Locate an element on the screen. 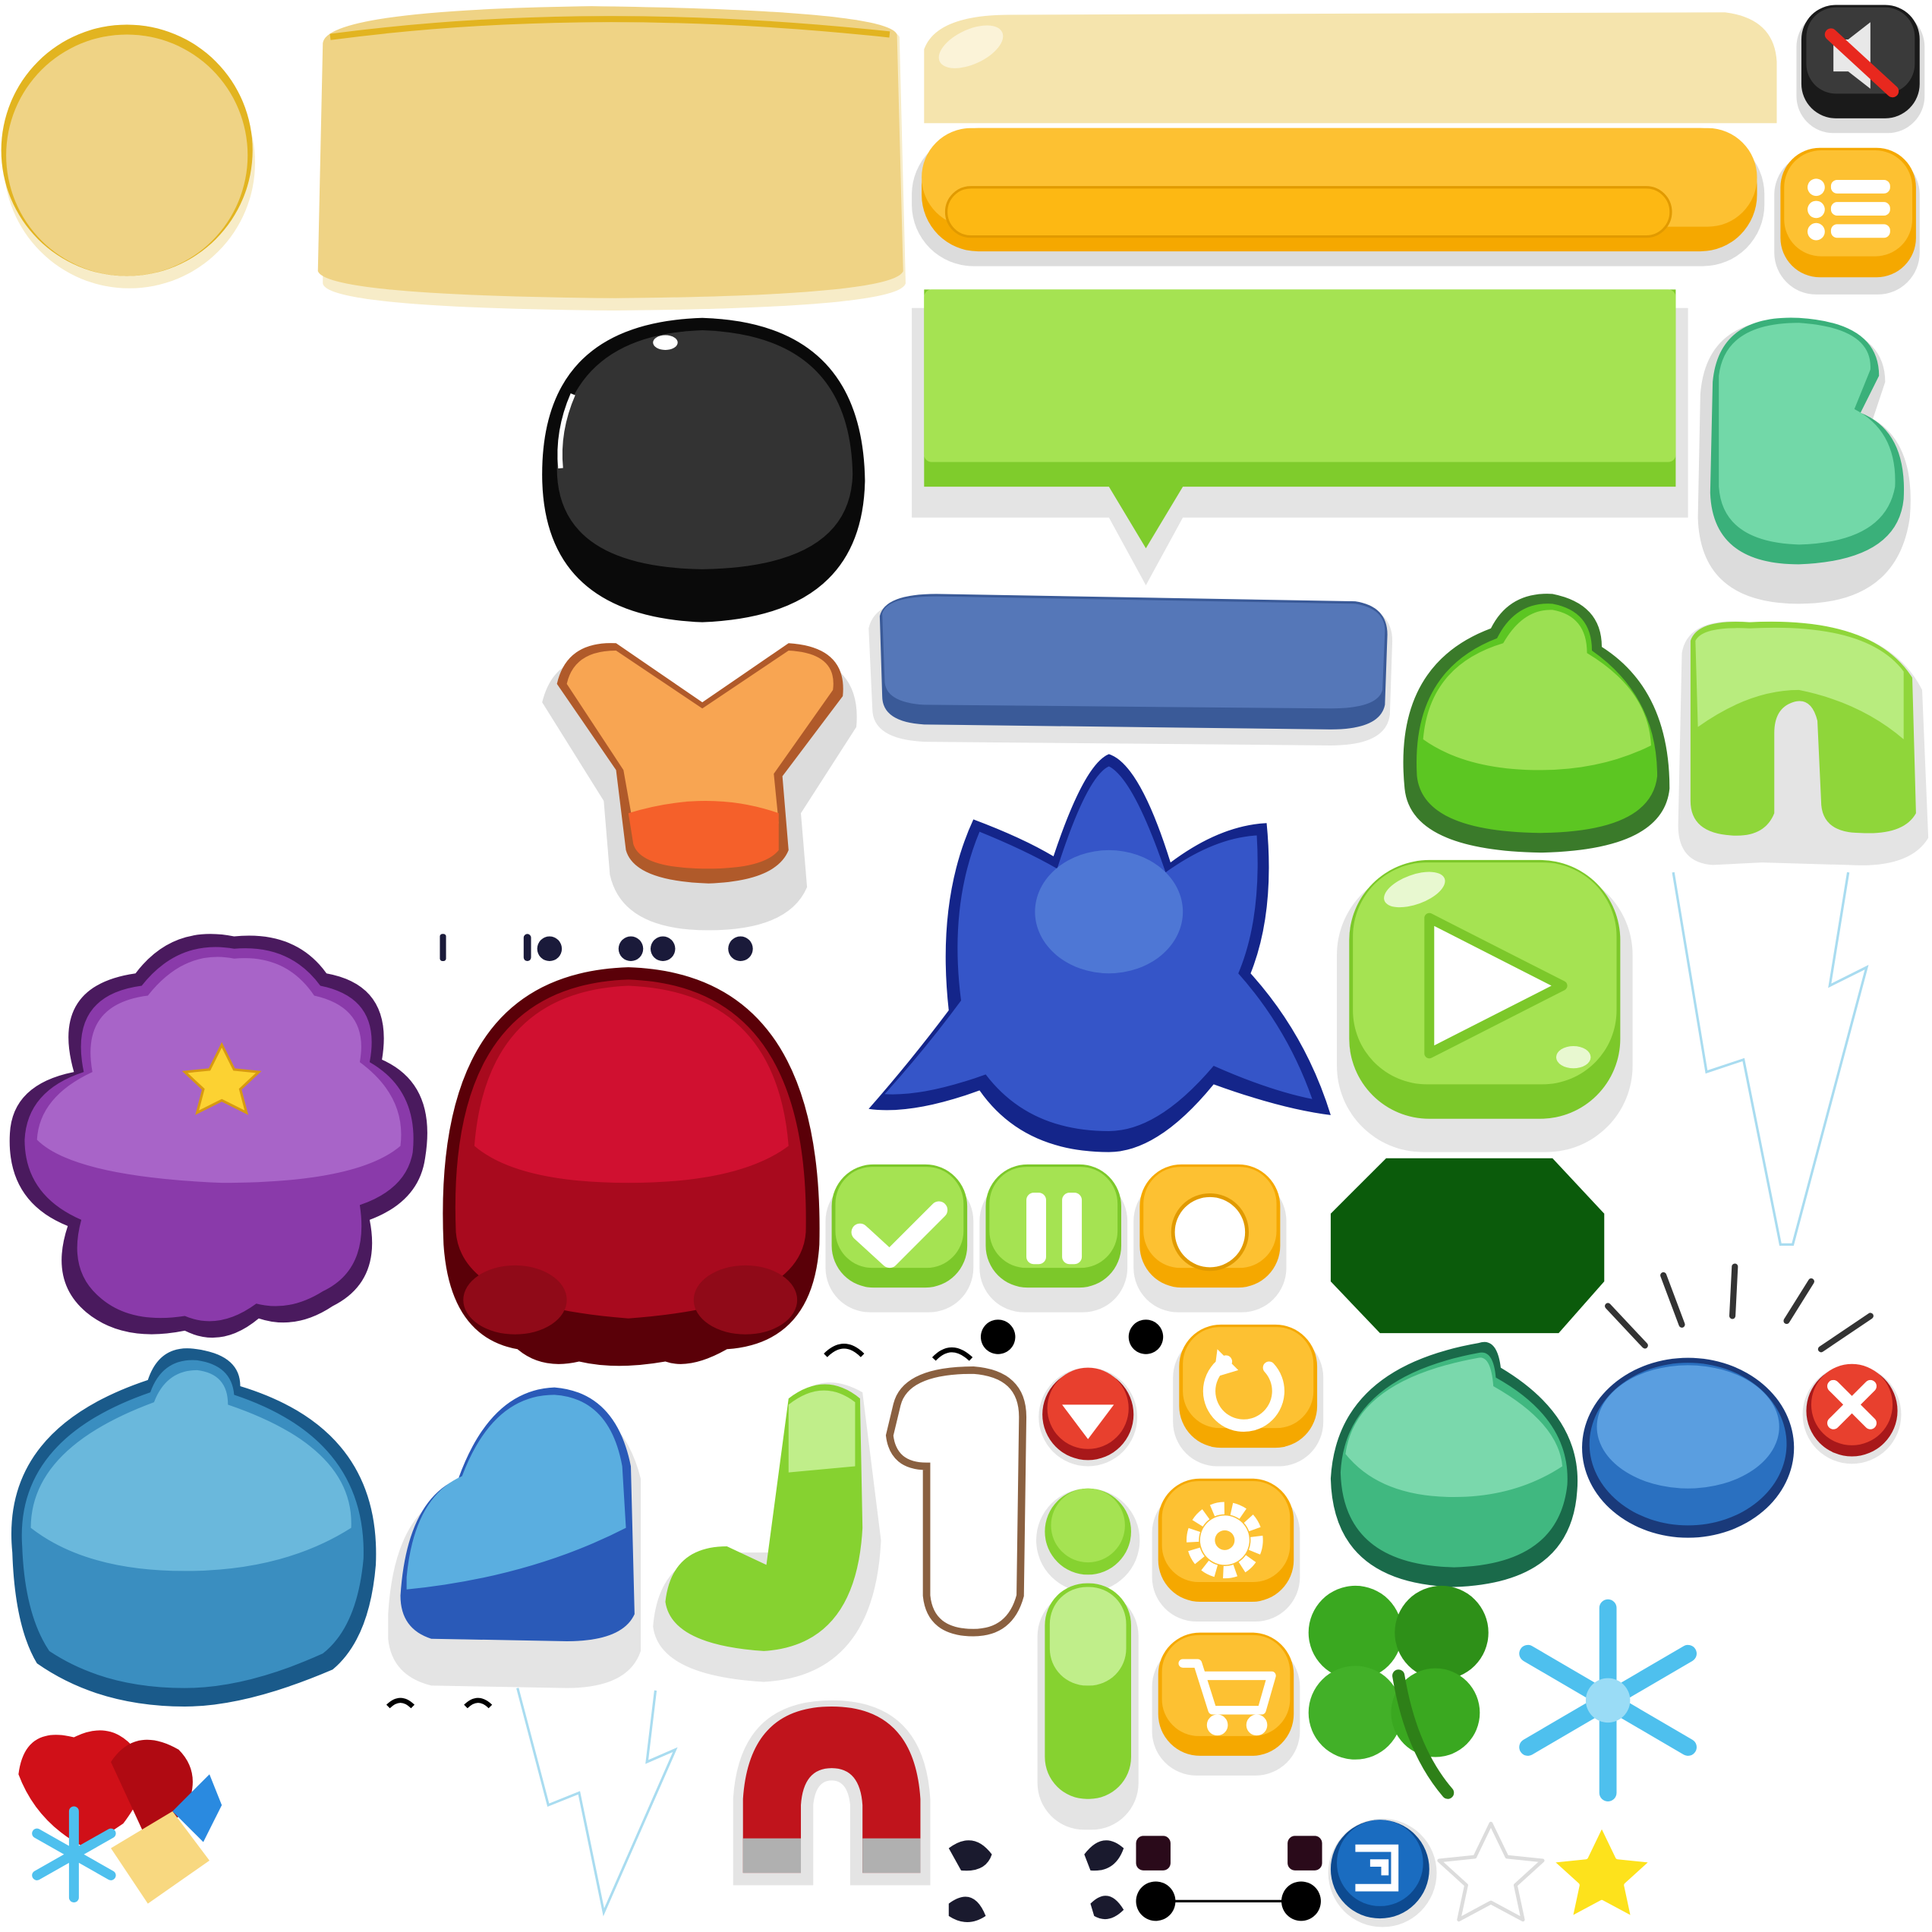  blue-star-blob is located at coordinates (1100, 953).